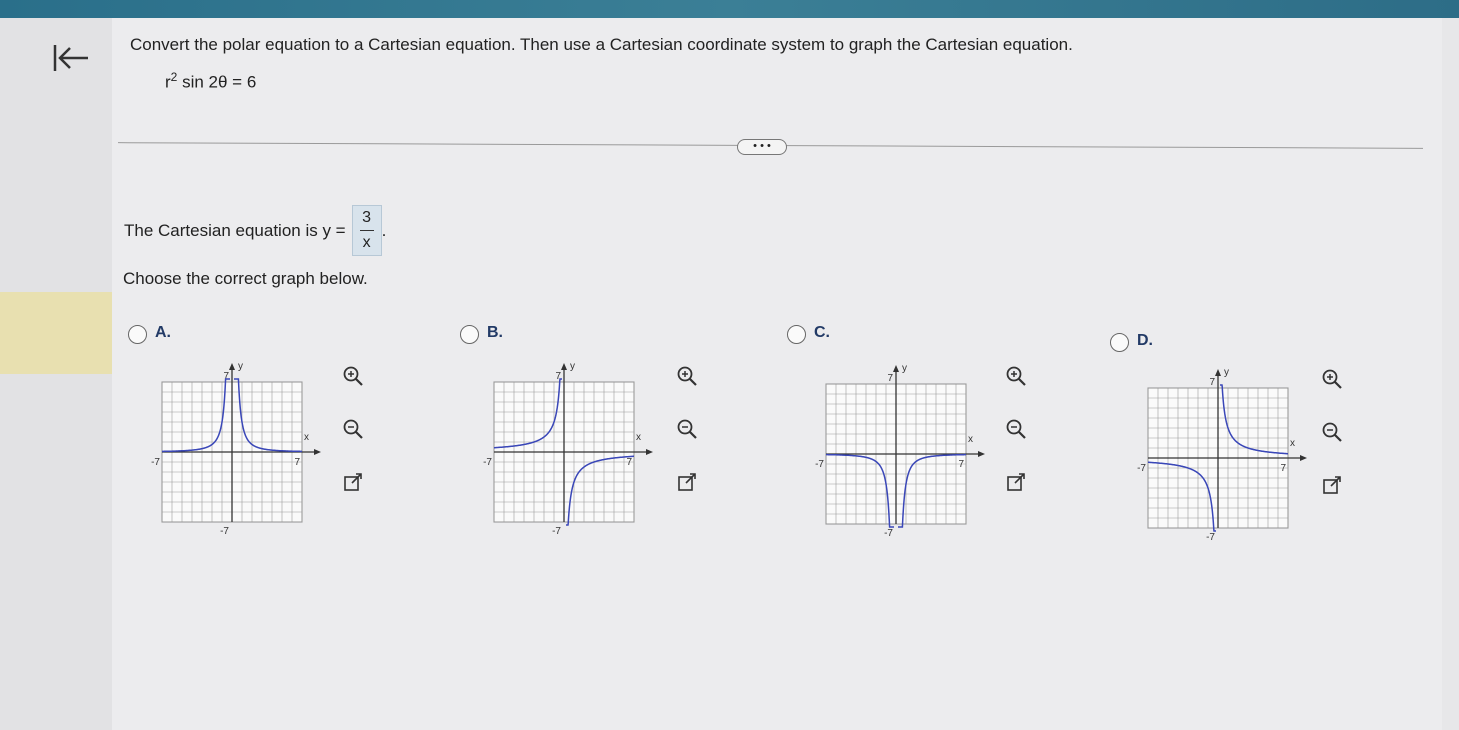 The width and height of the screenshot is (1459, 730). I want to click on fraction-bar, so click(366, 230).